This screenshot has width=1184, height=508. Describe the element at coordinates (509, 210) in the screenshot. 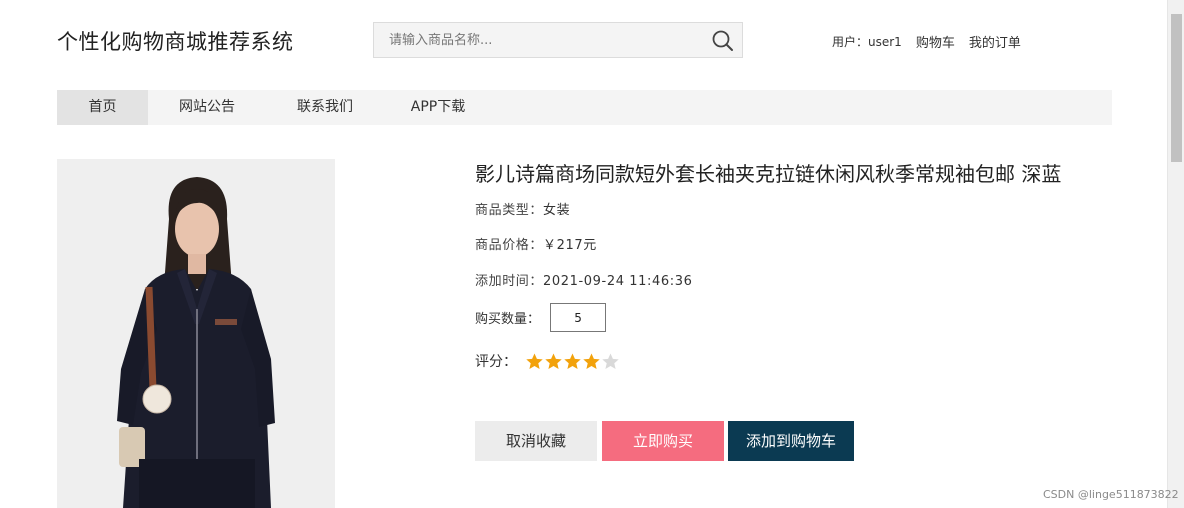

I see `category-label: 商品类型：` at that location.